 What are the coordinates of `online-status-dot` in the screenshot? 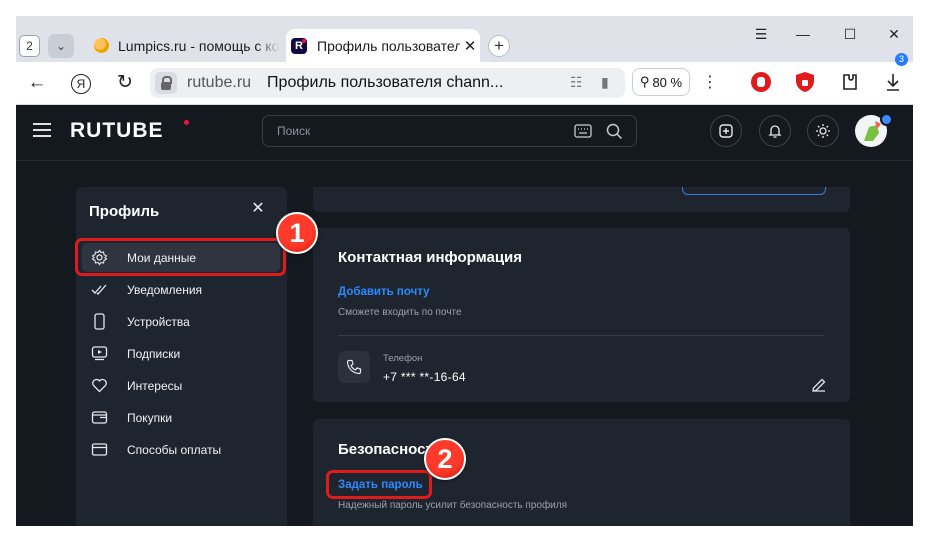 It's located at (886, 119).